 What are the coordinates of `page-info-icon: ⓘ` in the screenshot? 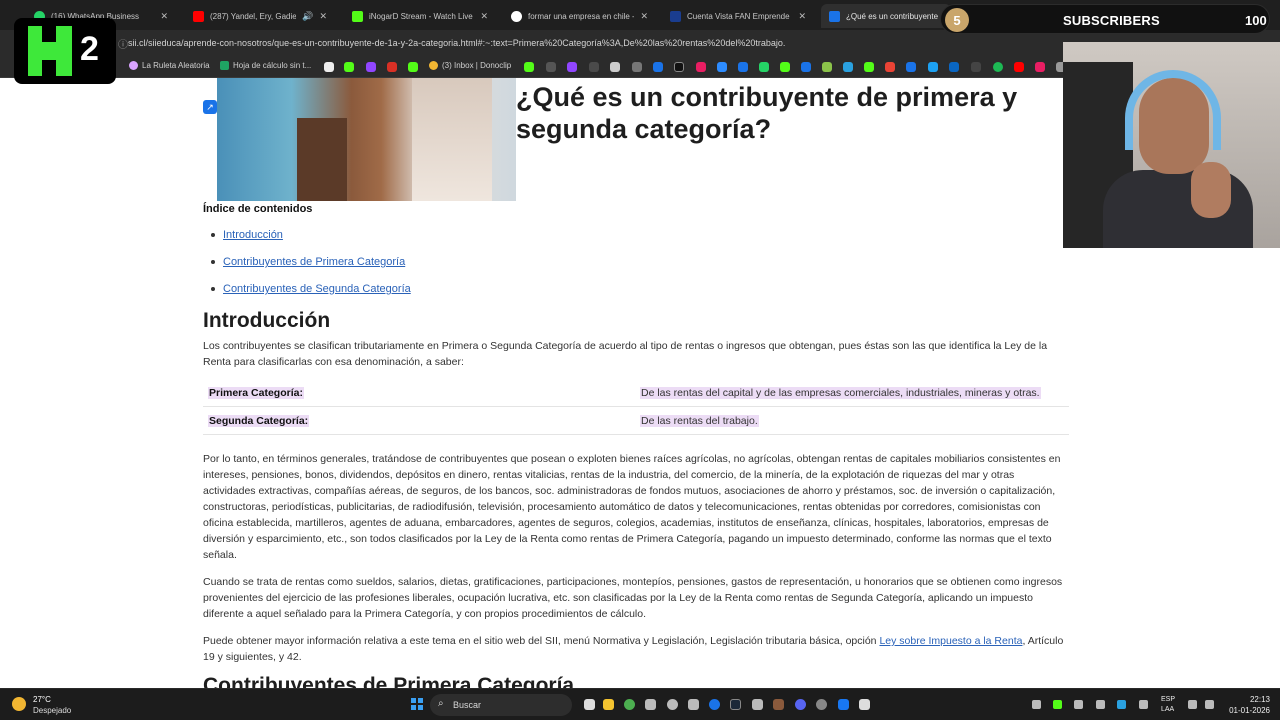 It's located at (123, 43).